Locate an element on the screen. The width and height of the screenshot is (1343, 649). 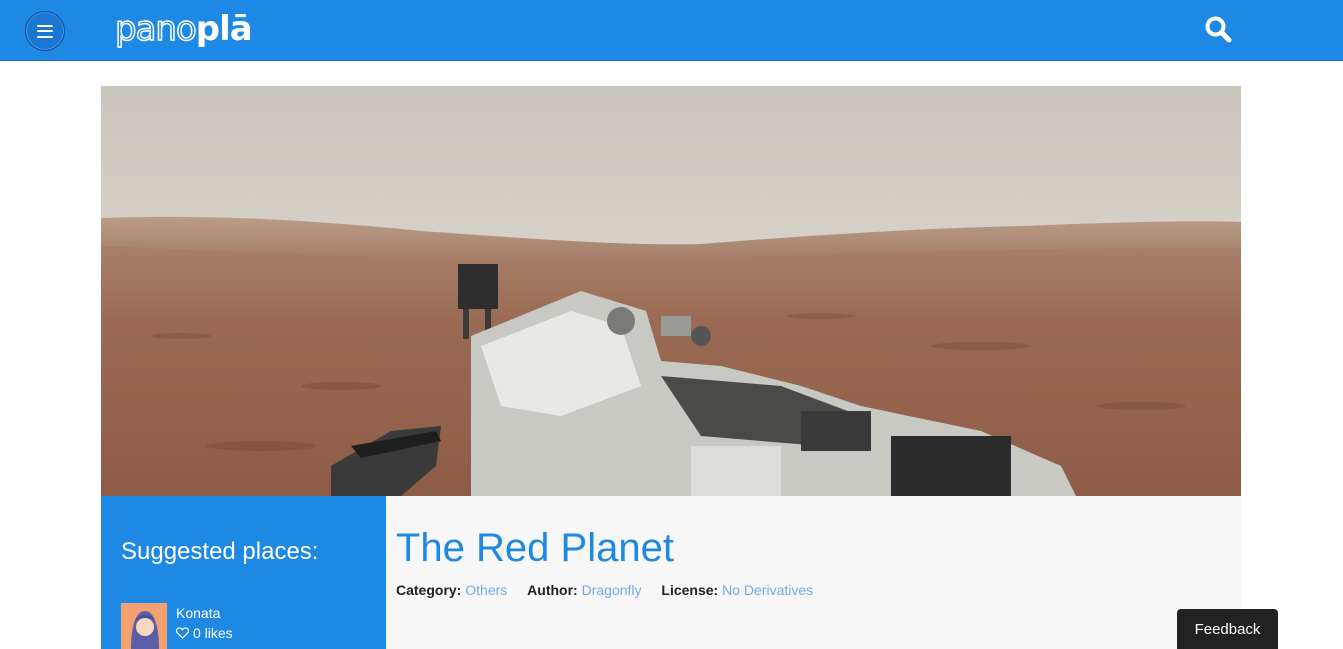
feedback-button: Feedback is located at coordinates (1227, 629).